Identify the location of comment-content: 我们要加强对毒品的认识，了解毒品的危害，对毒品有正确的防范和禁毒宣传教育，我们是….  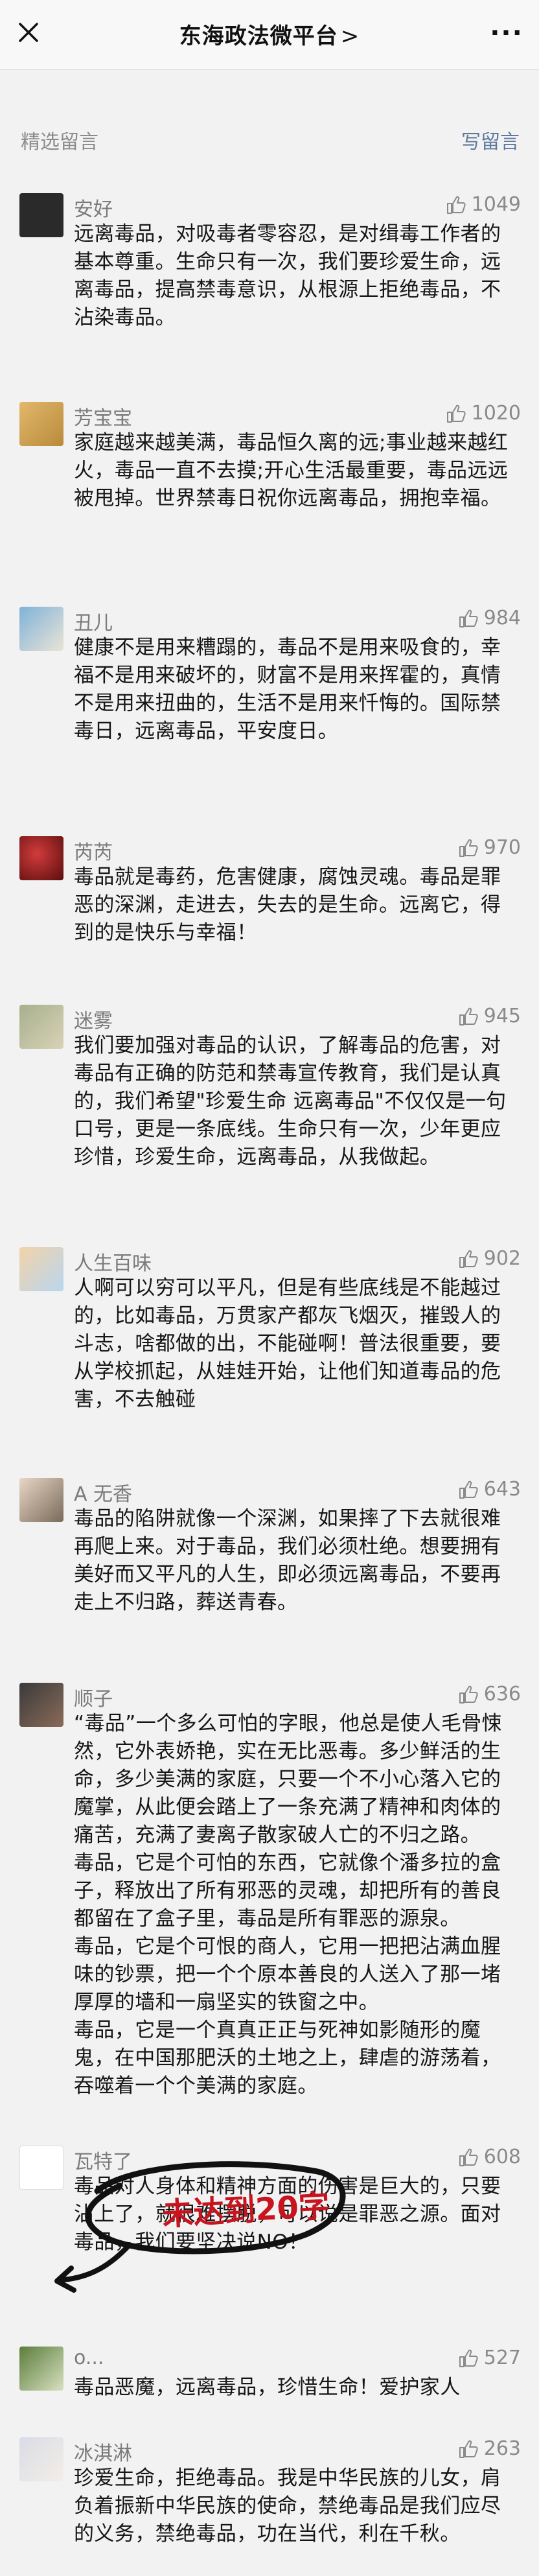
(290, 1101).